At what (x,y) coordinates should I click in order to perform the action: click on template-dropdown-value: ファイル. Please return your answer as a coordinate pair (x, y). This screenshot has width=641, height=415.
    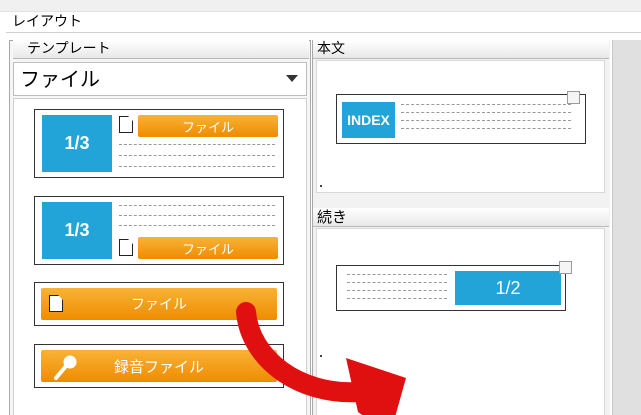
    Looking at the image, I should click on (60, 79).